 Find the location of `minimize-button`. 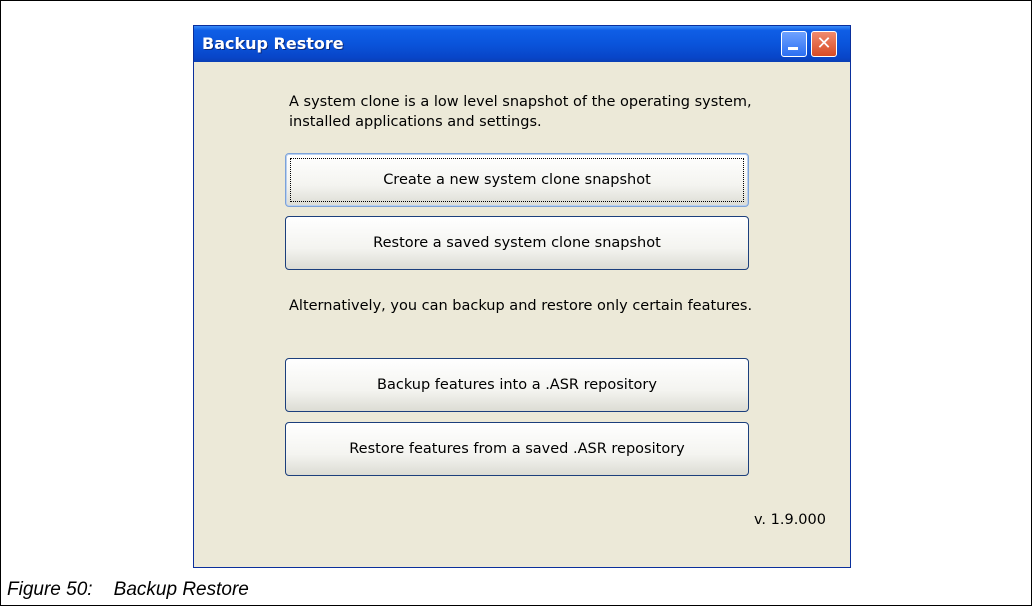

minimize-button is located at coordinates (794, 44).